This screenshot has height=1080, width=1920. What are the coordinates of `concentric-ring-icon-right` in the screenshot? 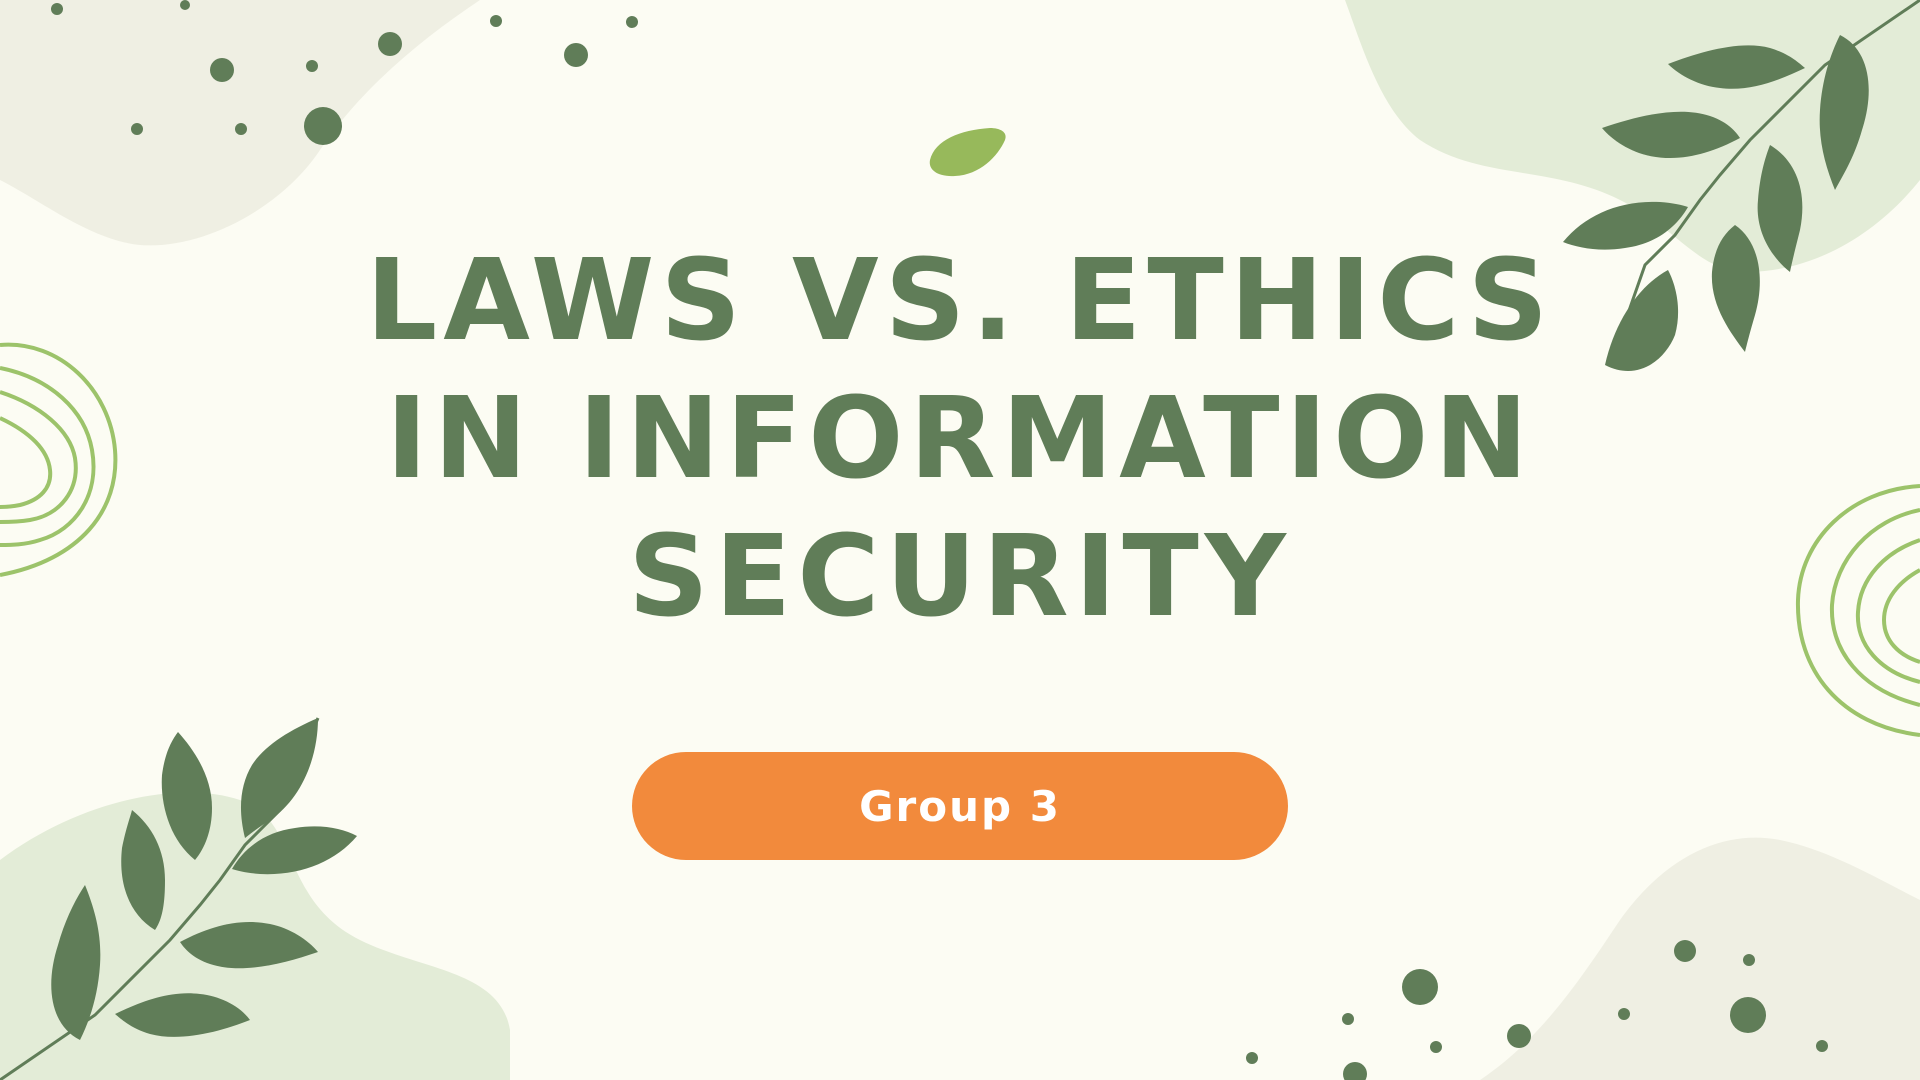 It's located at (1857, 610).